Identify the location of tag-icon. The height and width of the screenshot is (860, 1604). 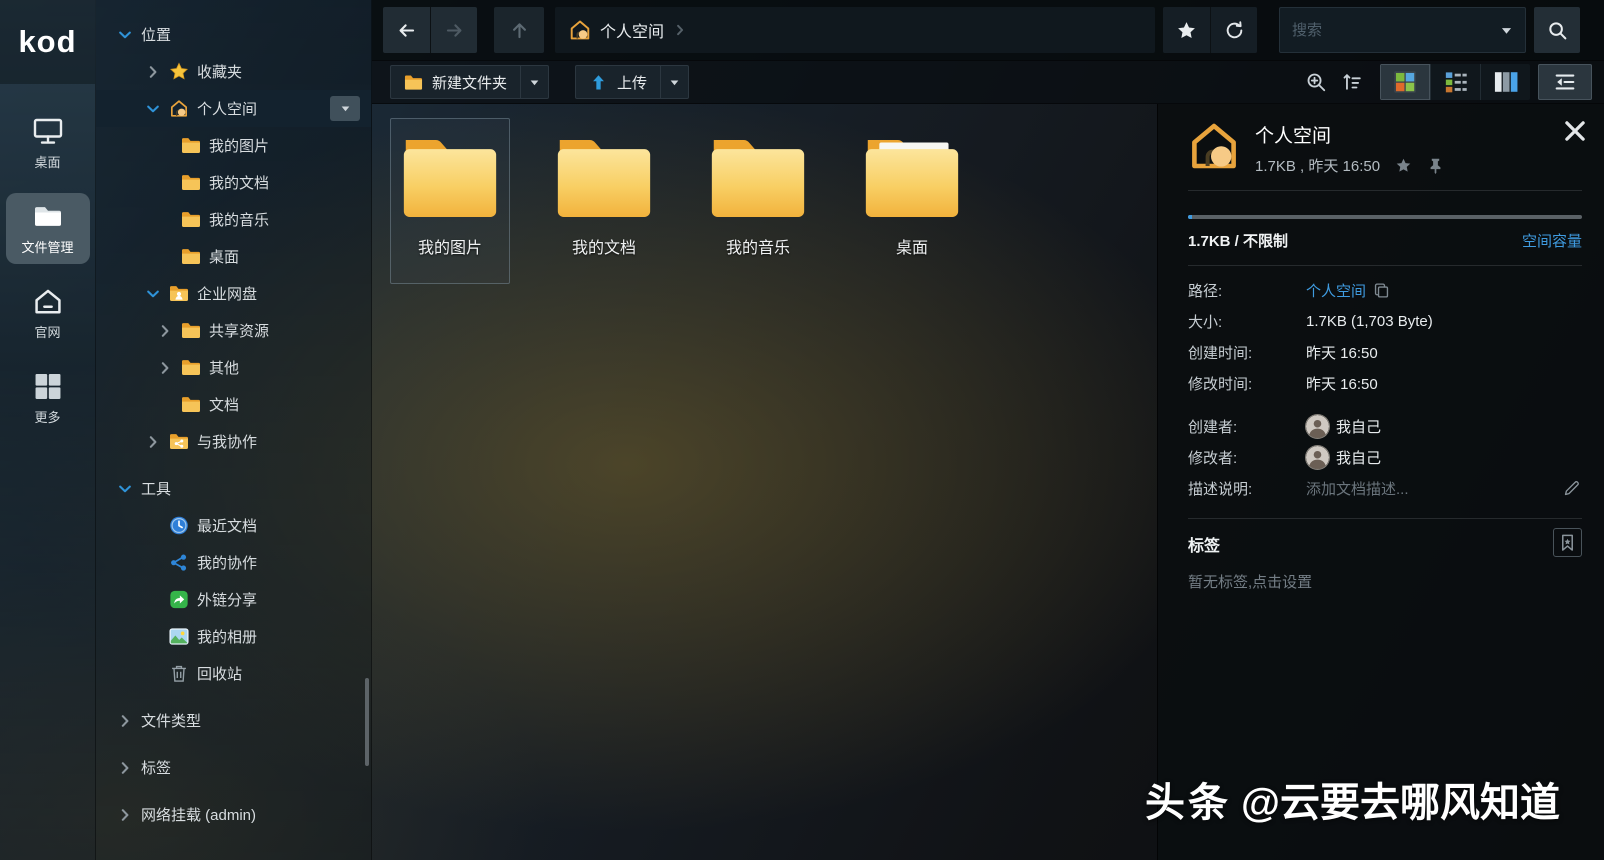
(1567, 542).